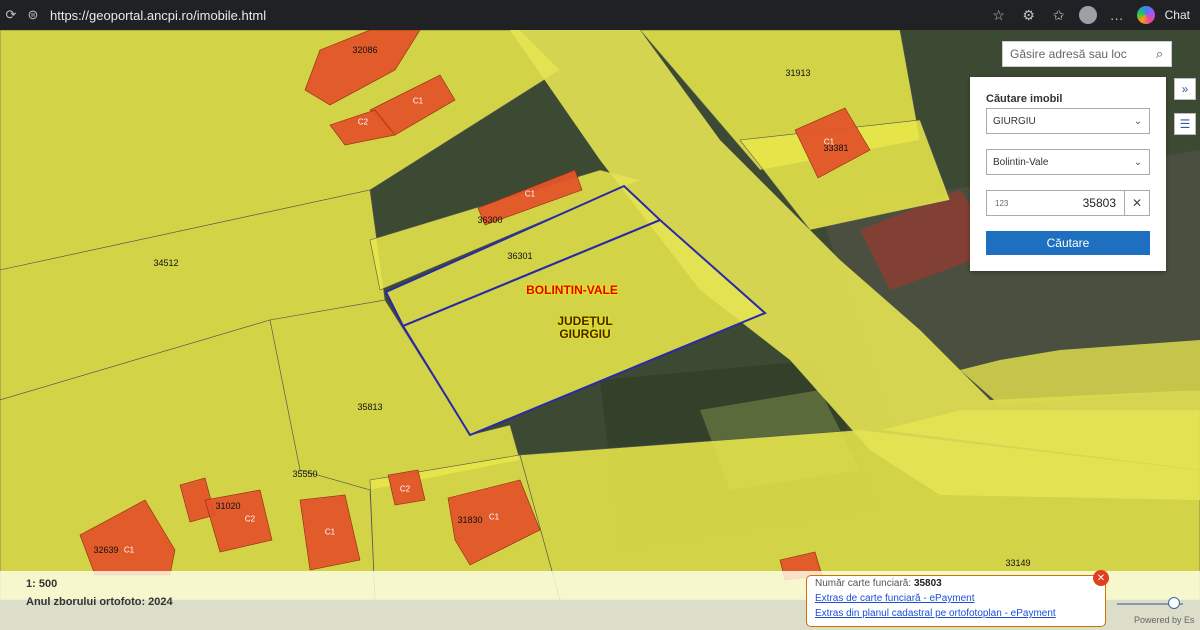 This screenshot has width=1200, height=630. Describe the element at coordinates (1024, 99) in the screenshot. I see `panel-title: Căutare imobil` at that location.